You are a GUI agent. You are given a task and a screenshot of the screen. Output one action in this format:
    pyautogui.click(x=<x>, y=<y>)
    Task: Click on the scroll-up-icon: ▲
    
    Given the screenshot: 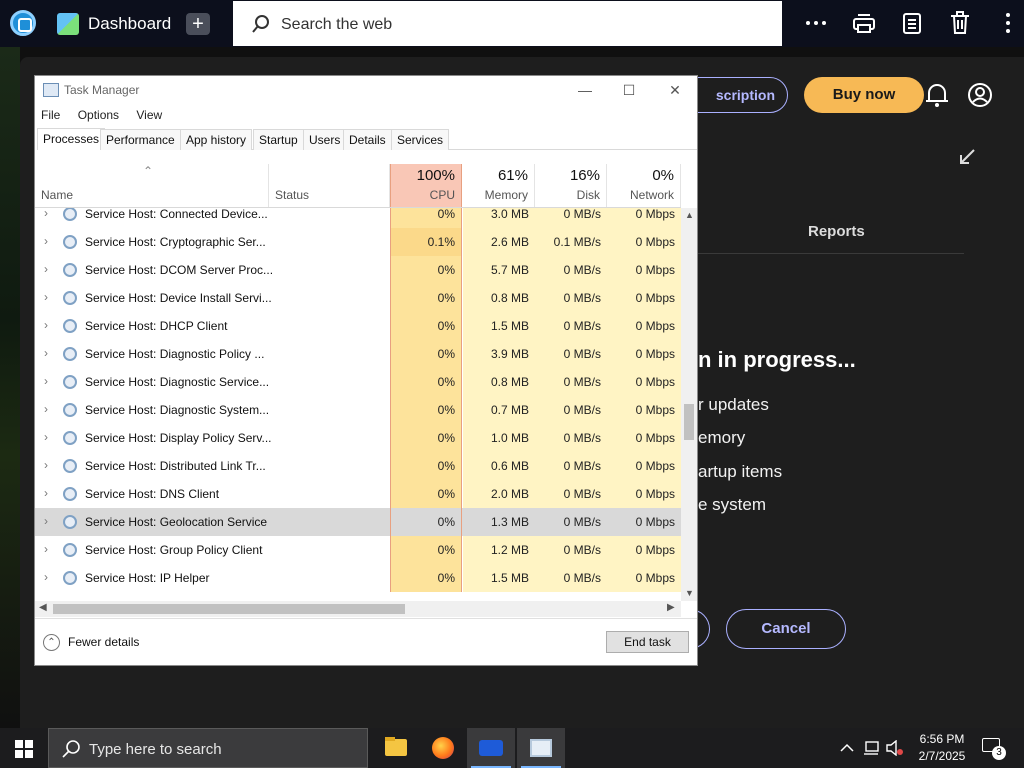 What is the action you would take?
    pyautogui.click(x=689, y=215)
    